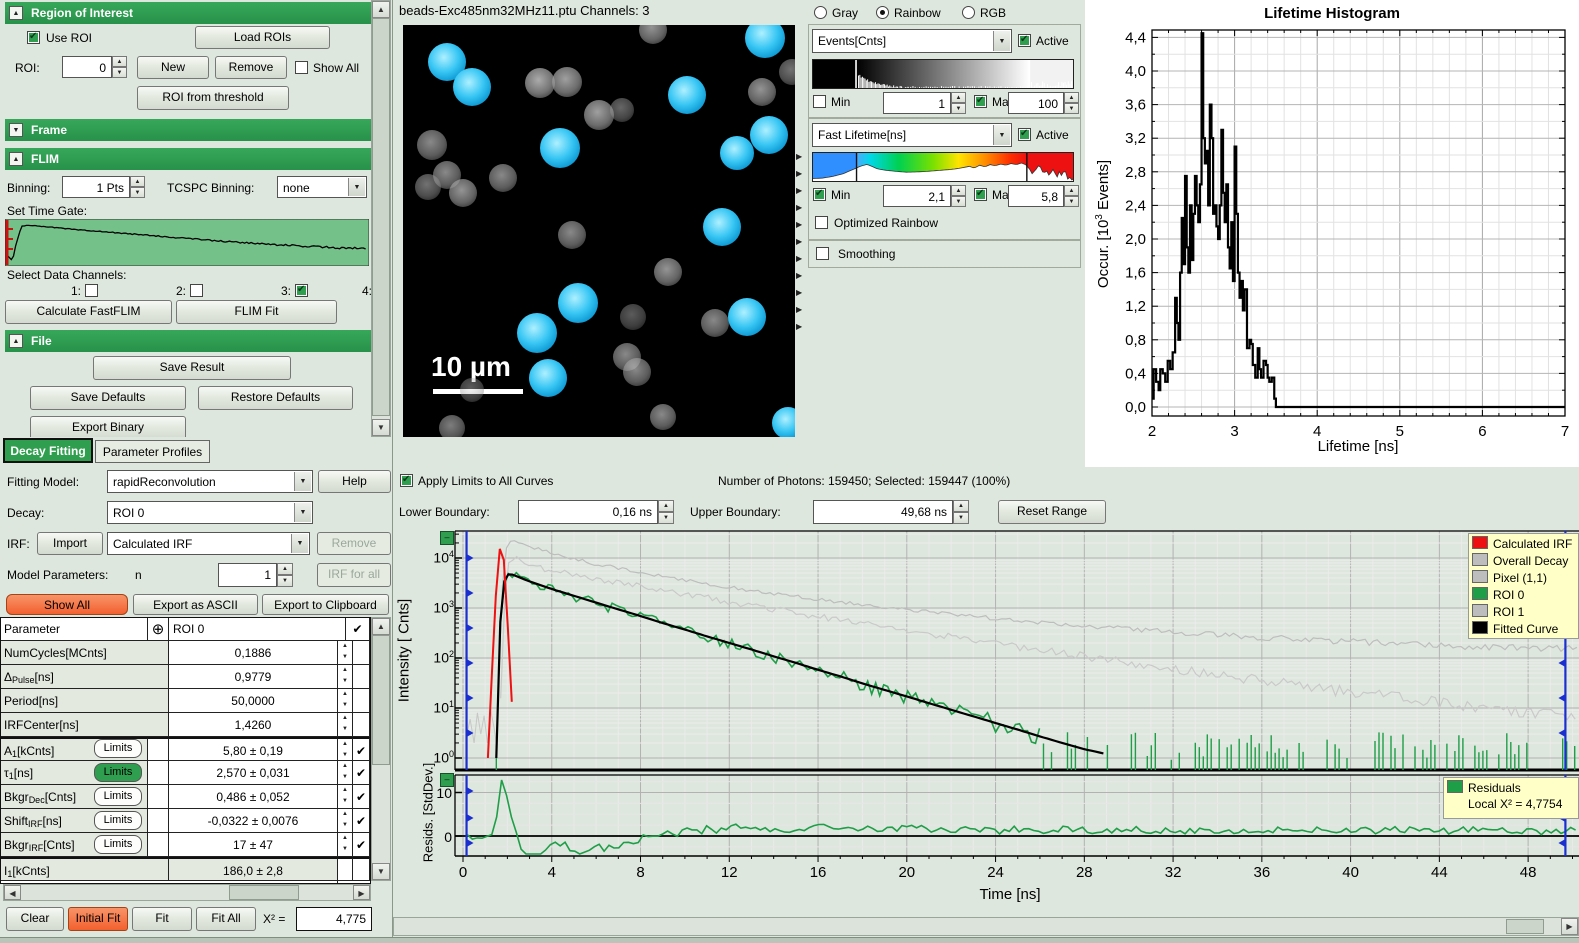  I want to click on events-active-checkbox, so click(1024, 40).